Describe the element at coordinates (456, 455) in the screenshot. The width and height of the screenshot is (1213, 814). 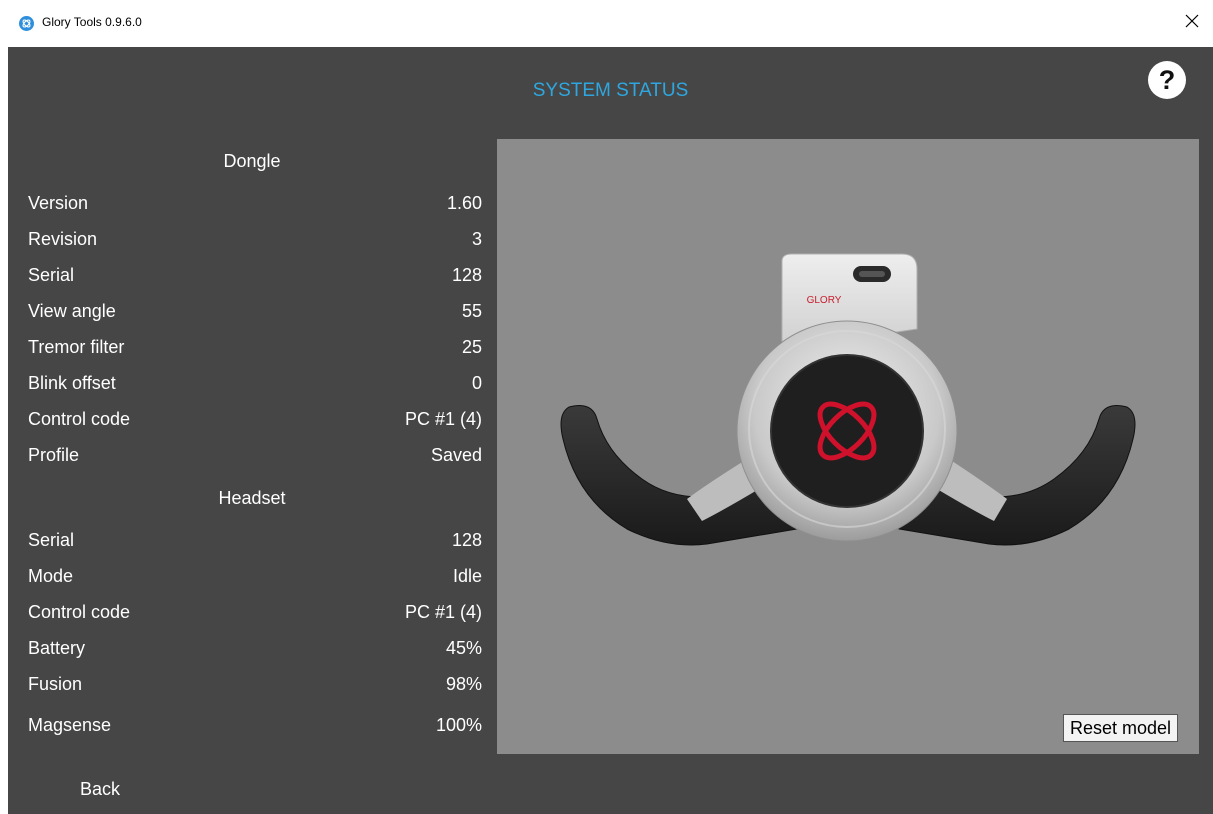
I see `row-value: Saved` at that location.